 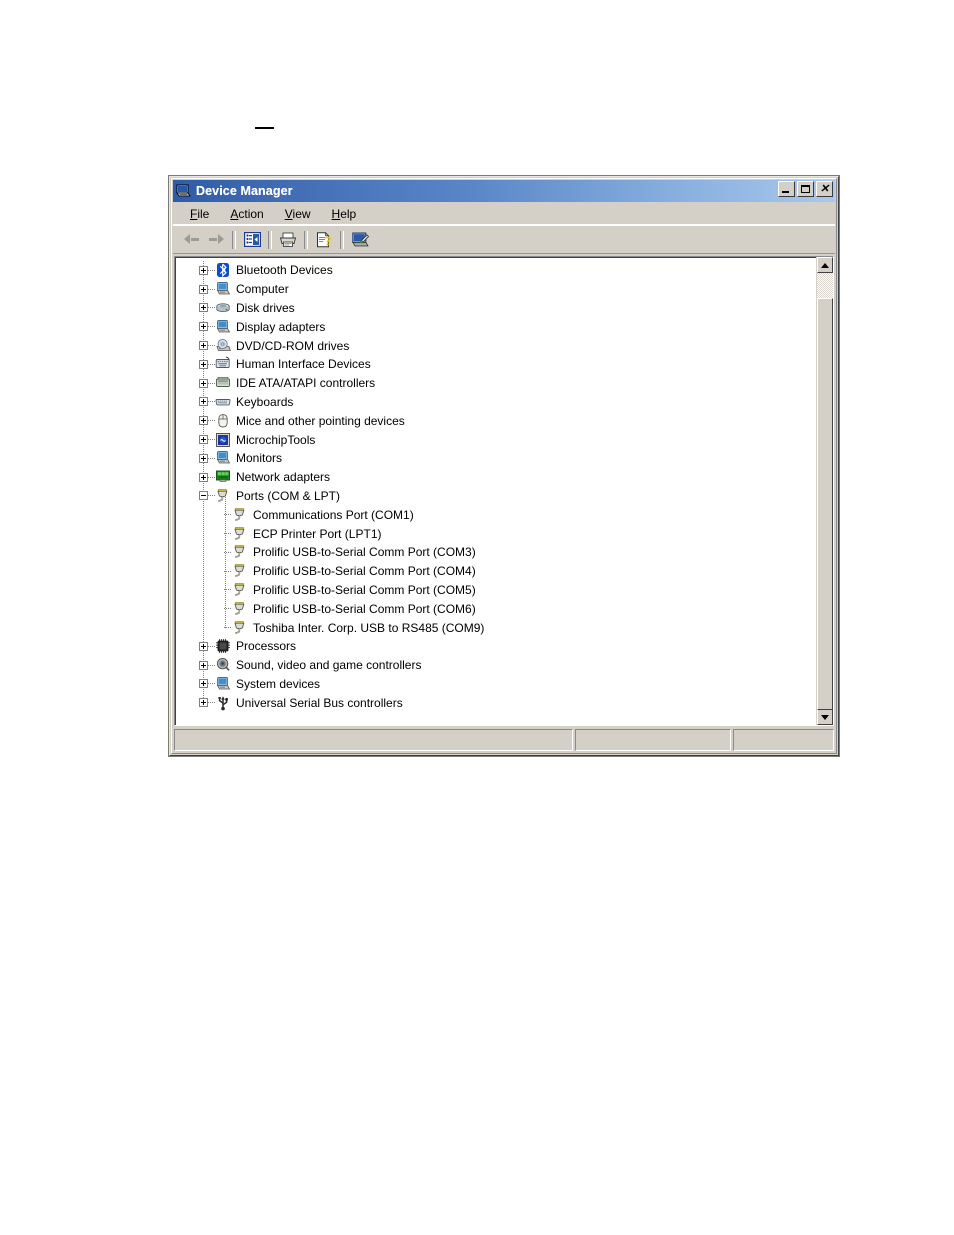 What do you see at coordinates (495, 289) in the screenshot?
I see `tree-item: Computer` at bounding box center [495, 289].